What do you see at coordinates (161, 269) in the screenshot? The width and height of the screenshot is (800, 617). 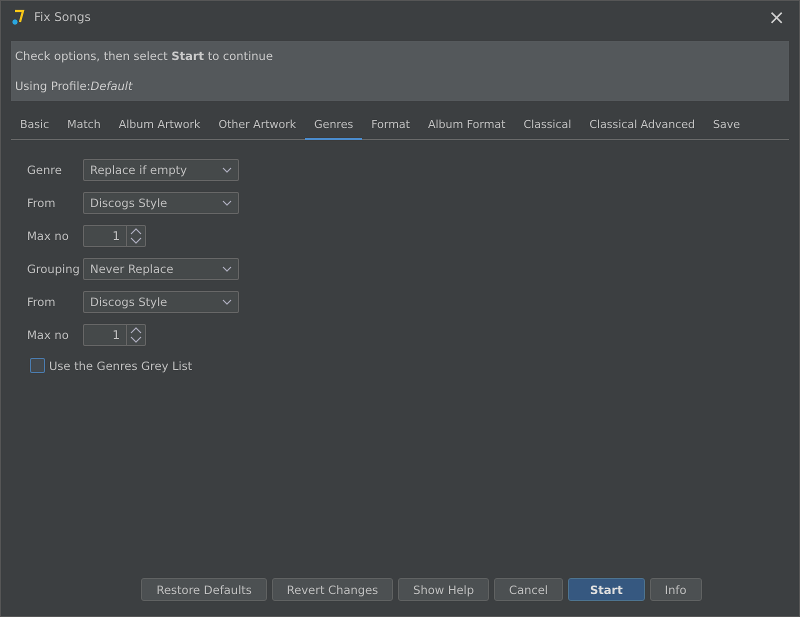 I see `dropdown: Never Replace` at bounding box center [161, 269].